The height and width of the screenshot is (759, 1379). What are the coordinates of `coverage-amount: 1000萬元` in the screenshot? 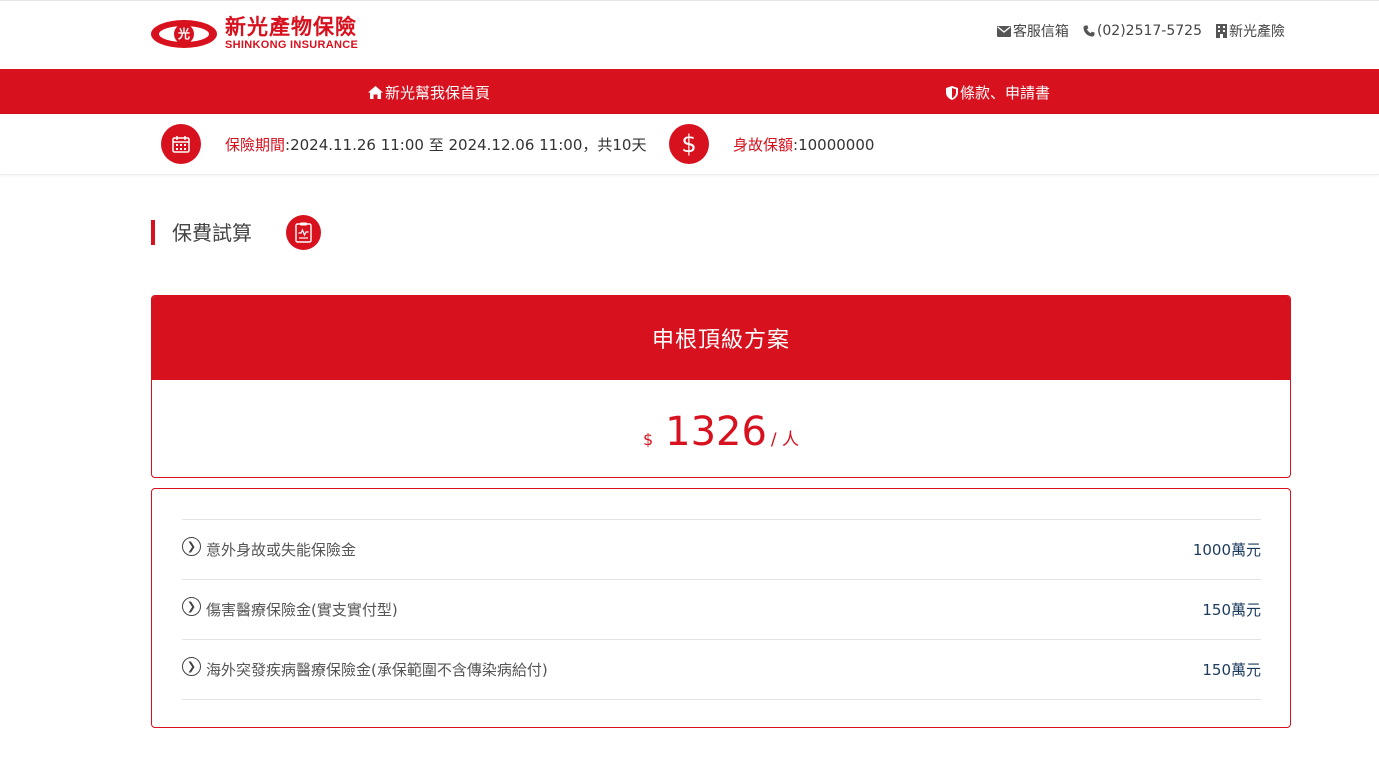 It's located at (1226, 550).